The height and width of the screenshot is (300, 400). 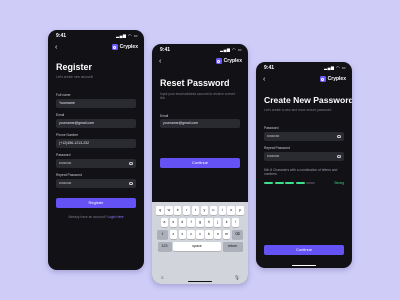 What do you see at coordinates (339, 183) in the screenshot?
I see `strength-label: Strong` at bounding box center [339, 183].